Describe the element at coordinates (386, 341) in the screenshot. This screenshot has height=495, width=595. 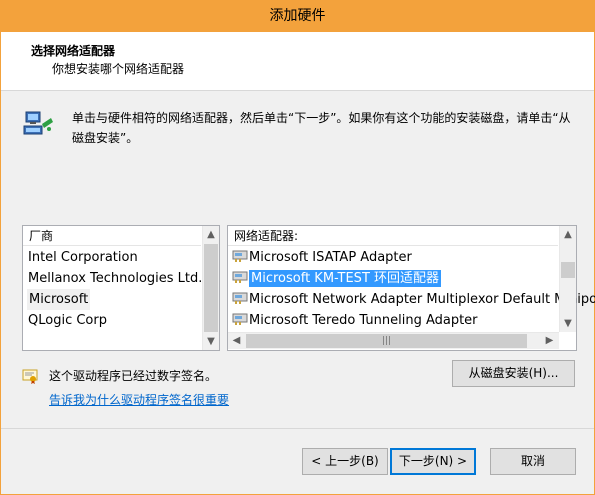
I see `horizontal-scroll-thumb: |||` at that location.